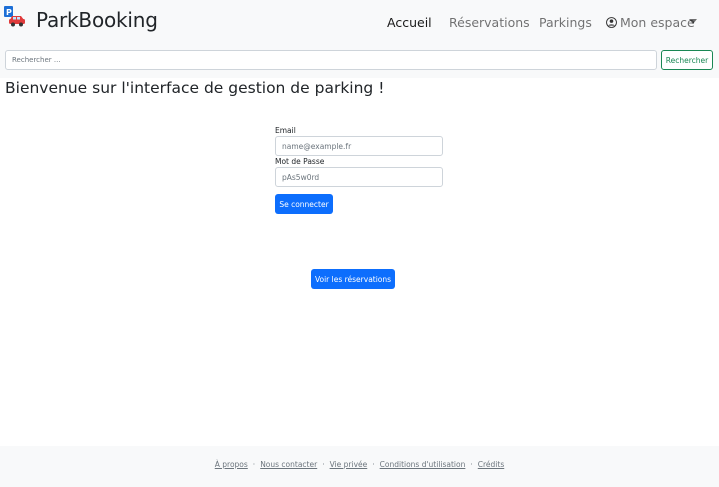  What do you see at coordinates (693, 21) in the screenshot?
I see `caret-down-icon` at bounding box center [693, 21].